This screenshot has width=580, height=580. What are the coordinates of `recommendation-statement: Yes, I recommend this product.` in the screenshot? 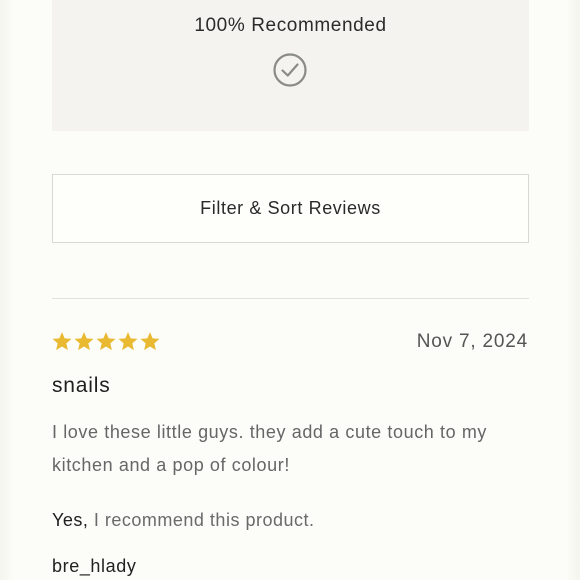 It's located at (183, 520).